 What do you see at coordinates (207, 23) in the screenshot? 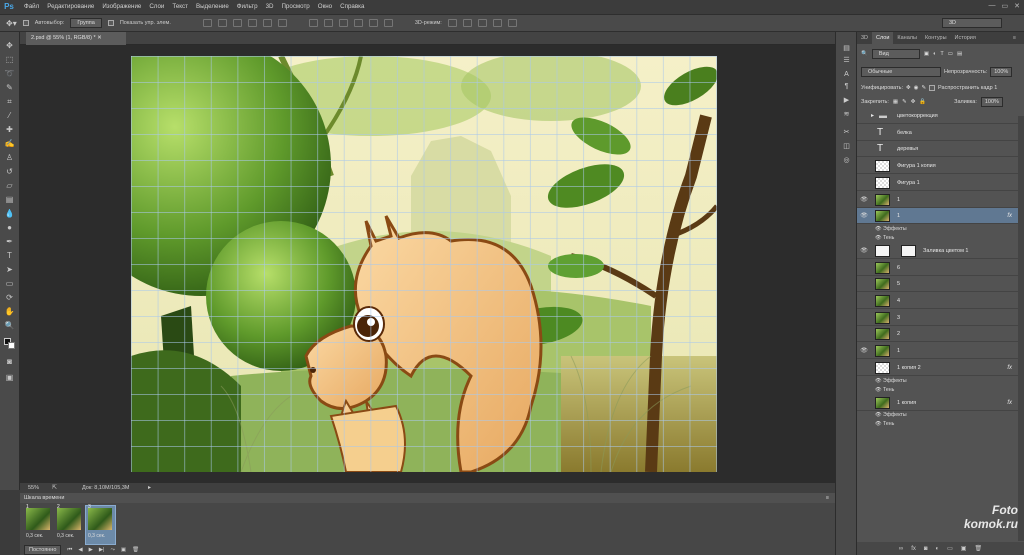
I see `align-top-icon` at bounding box center [207, 23].